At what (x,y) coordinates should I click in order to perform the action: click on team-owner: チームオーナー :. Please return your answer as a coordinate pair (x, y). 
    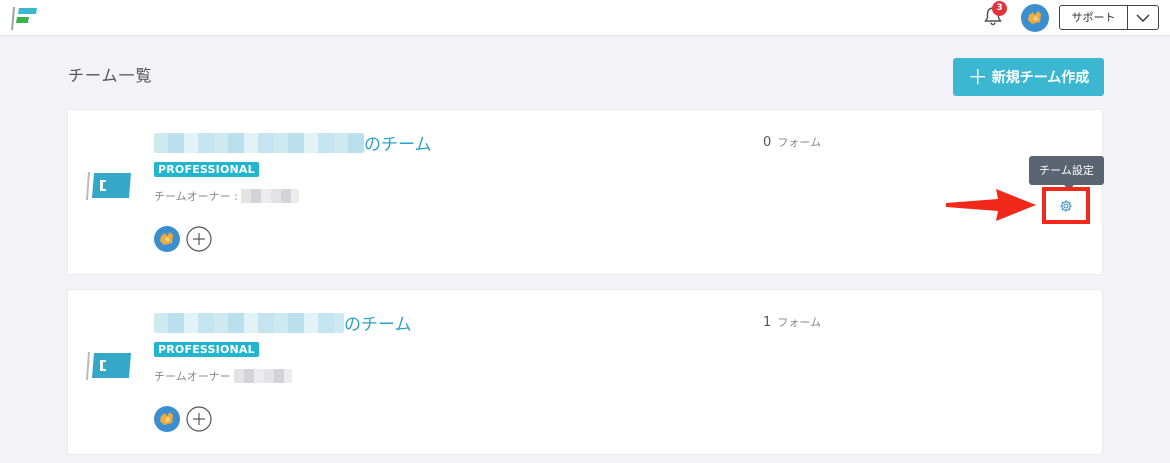
    Looking at the image, I should click on (226, 196).